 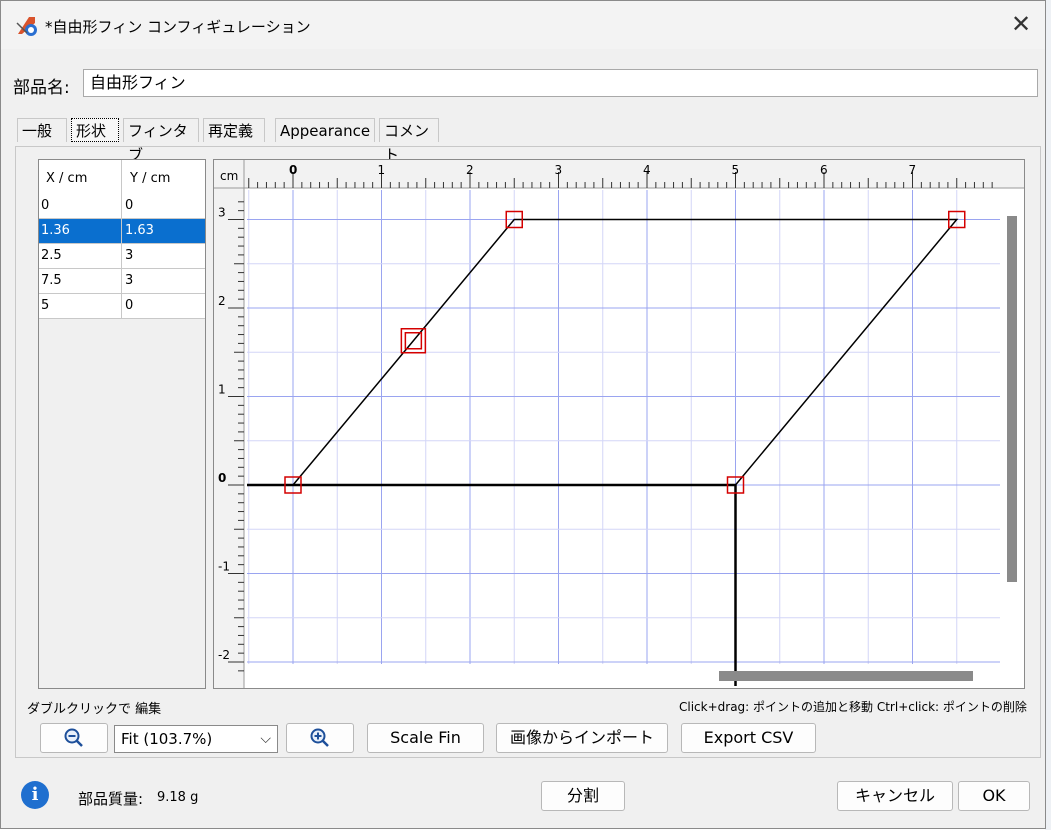 I want to click on export-csv-button: Export CSV, so click(x=748, y=738).